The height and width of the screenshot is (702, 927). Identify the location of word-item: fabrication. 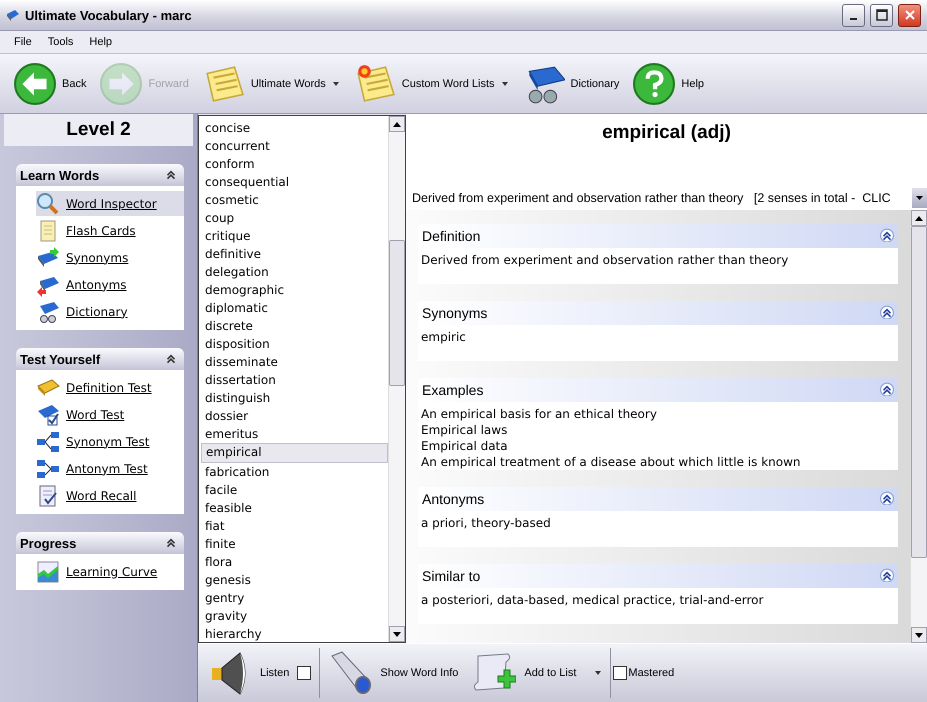
(294, 472).